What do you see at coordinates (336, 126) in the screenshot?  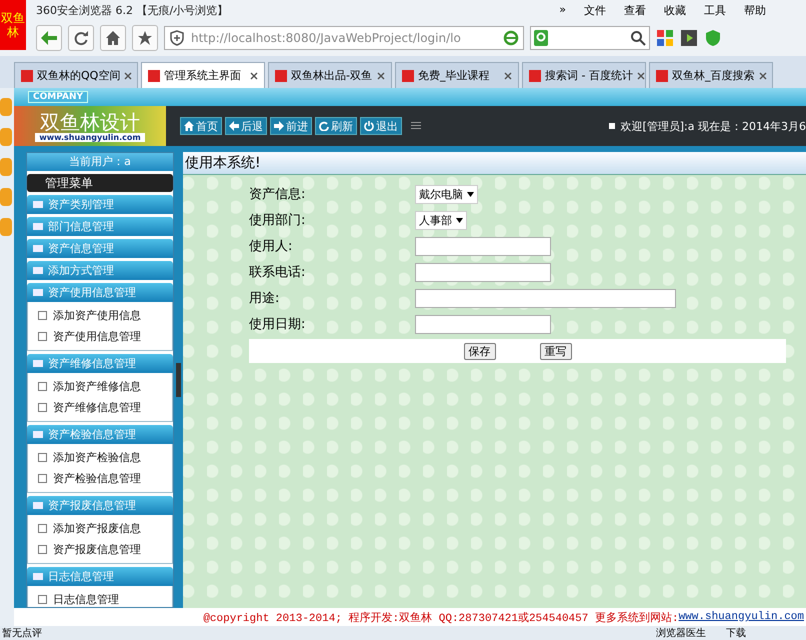 I see `nav-button: 刷新` at bounding box center [336, 126].